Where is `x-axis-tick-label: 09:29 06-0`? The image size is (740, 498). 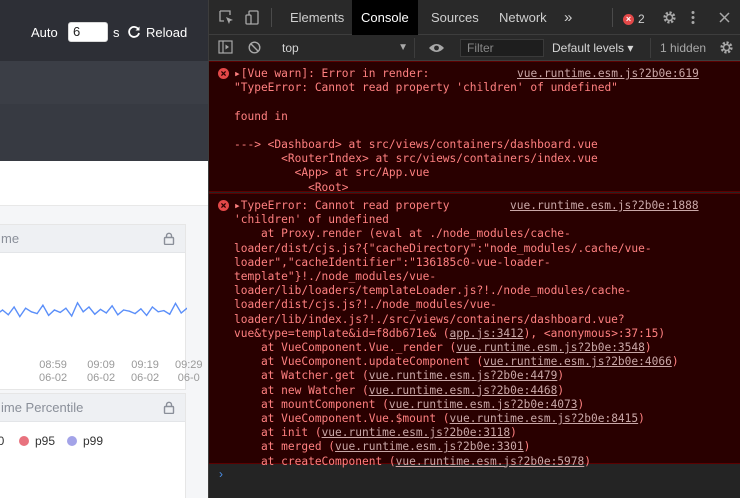 x-axis-tick-label: 09:29 06-0 is located at coordinates (189, 372).